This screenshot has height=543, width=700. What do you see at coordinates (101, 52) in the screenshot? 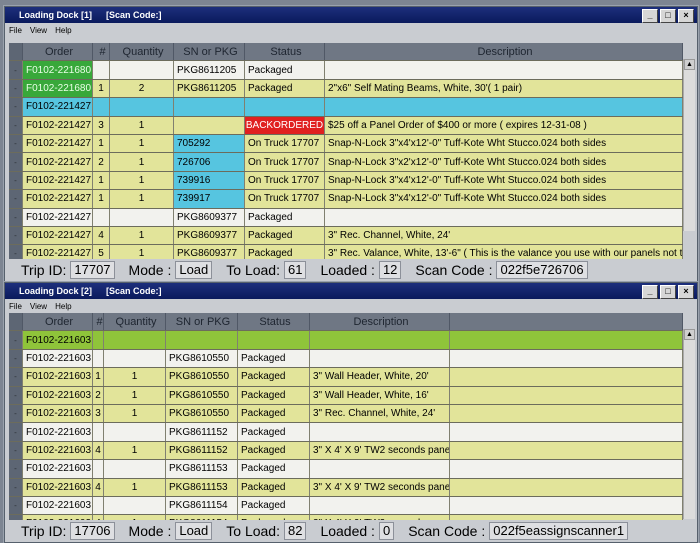
I see `col-header-number: #` at bounding box center [101, 52].